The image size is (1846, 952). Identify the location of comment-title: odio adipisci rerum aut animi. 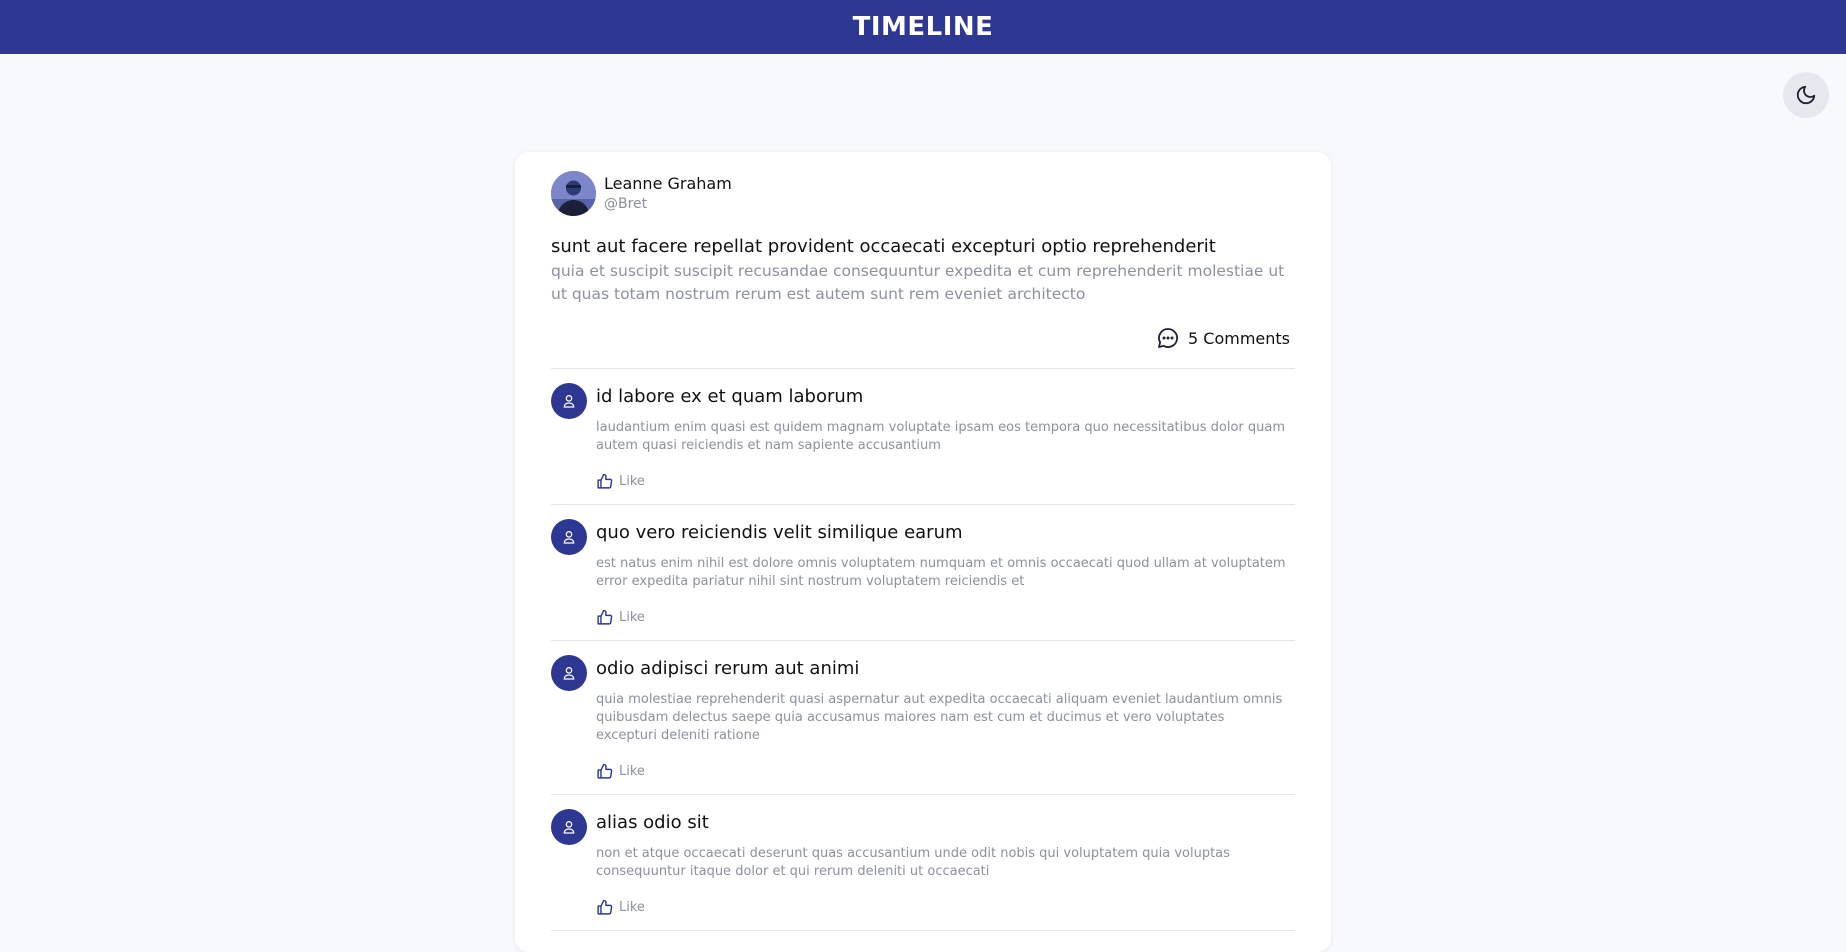
(728, 668).